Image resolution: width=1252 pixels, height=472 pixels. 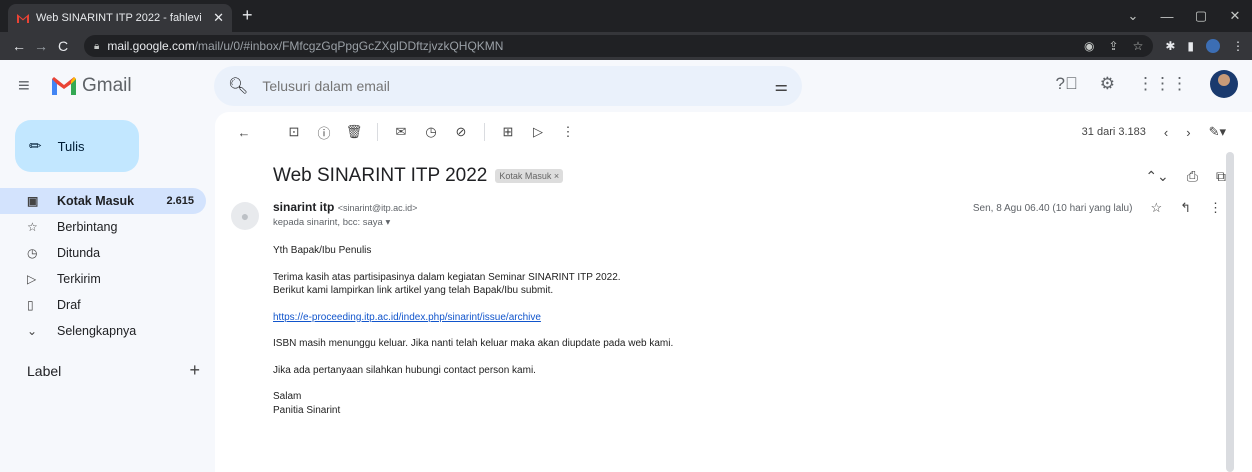 I want to click on window-controls: ⌄ — ▢ ✕, so click(x=1184, y=16).